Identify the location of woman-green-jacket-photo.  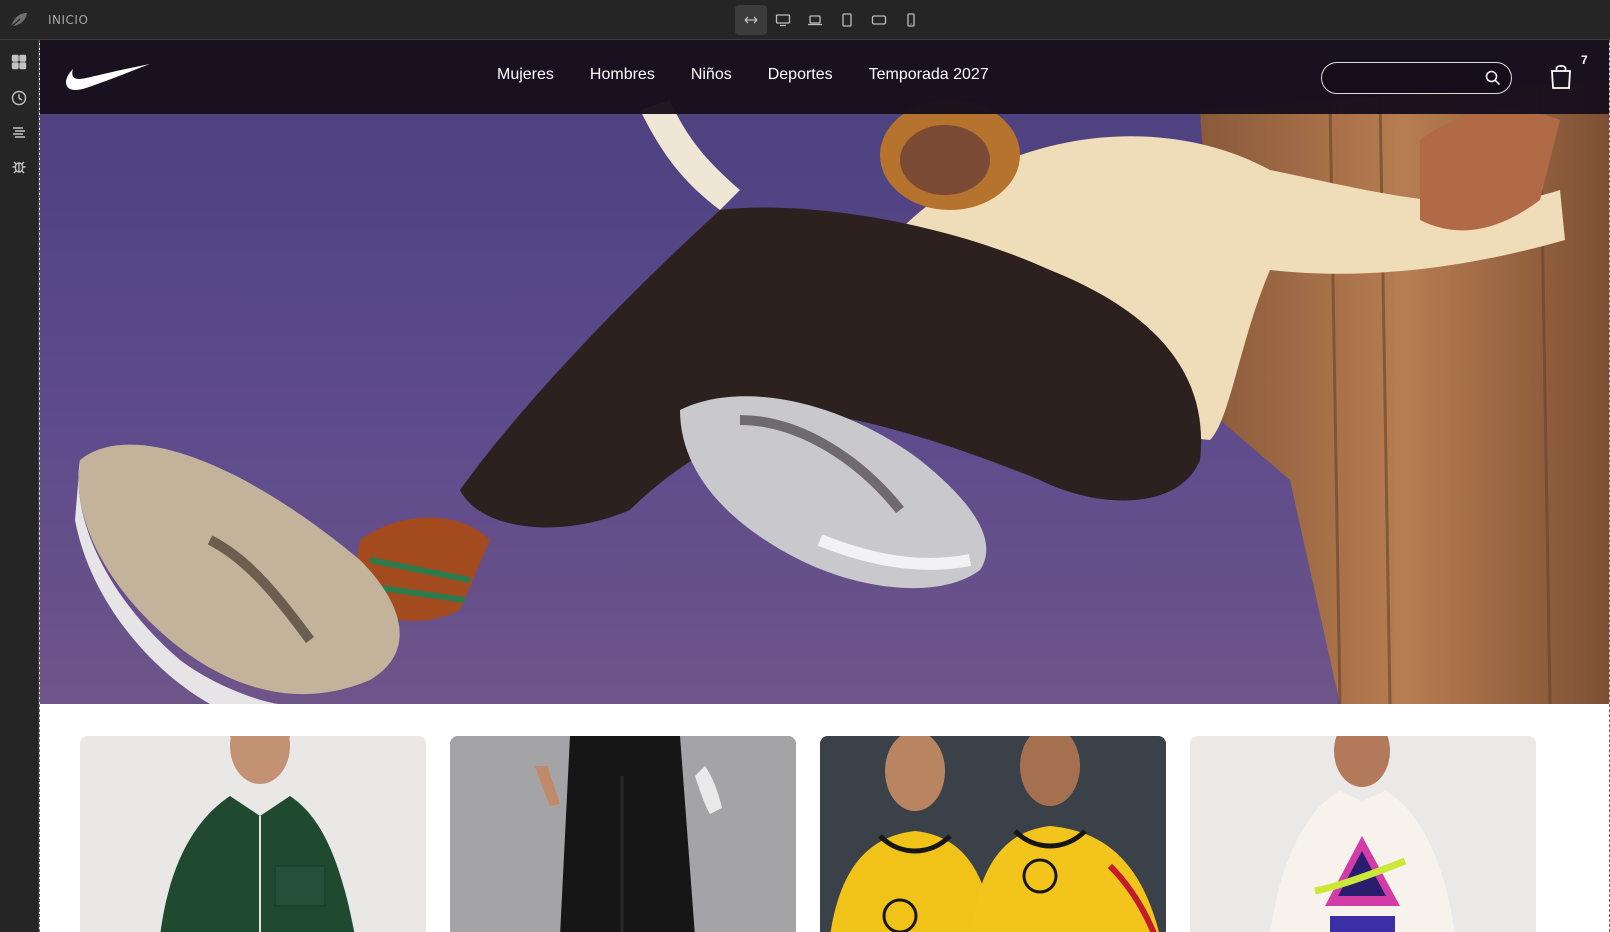
(253, 834).